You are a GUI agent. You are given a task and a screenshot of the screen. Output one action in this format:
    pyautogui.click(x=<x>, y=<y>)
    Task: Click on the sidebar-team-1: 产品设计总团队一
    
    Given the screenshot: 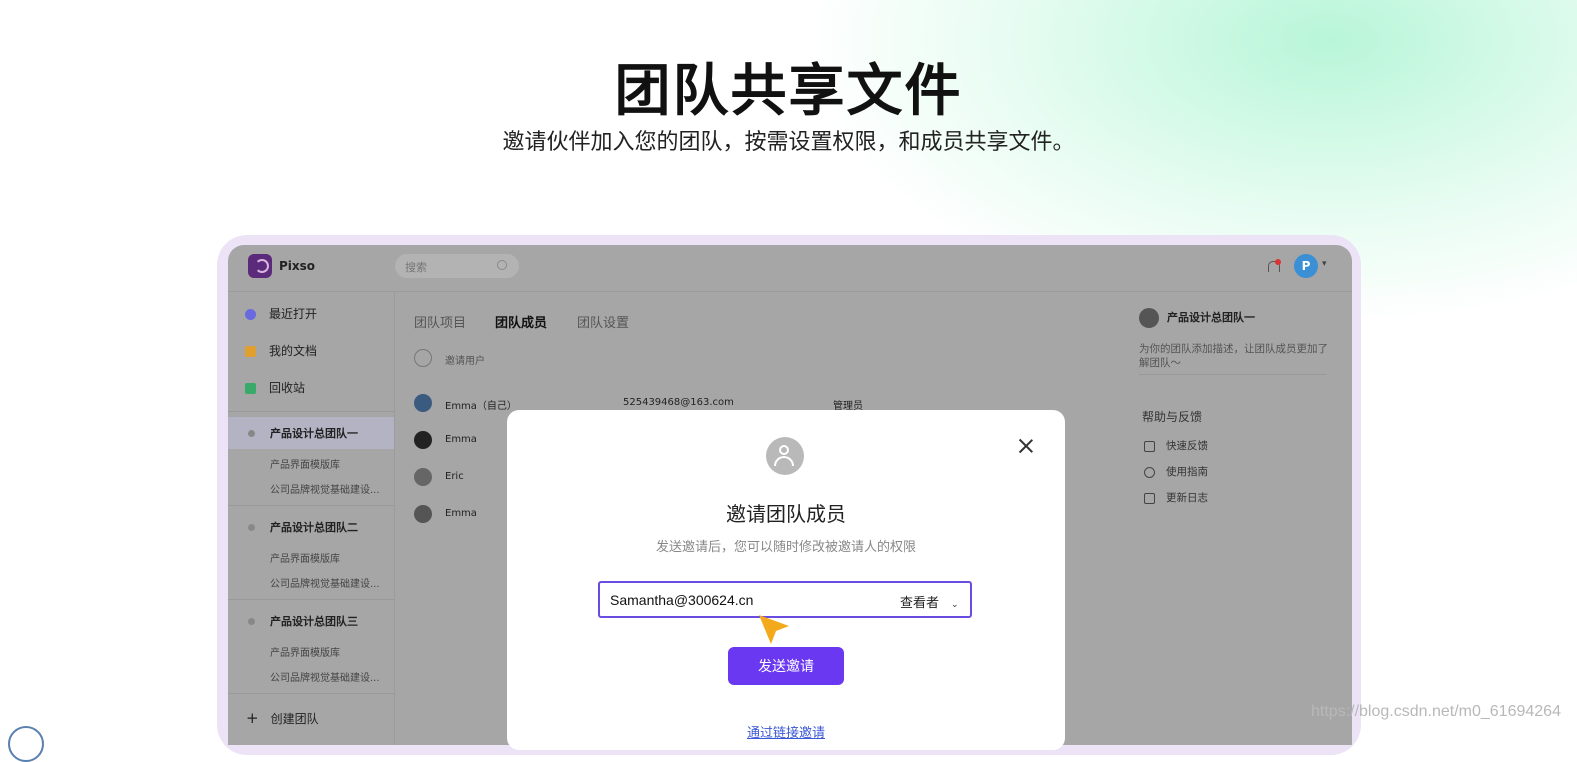 What is the action you would take?
    pyautogui.click(x=311, y=433)
    